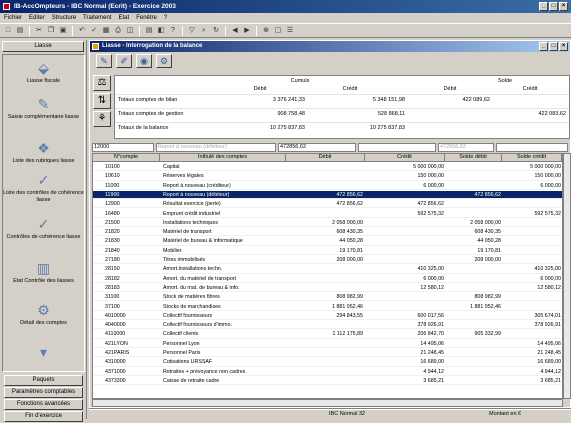 The height and width of the screenshot is (423, 571). What do you see at coordinates (567, 276) in the screenshot?
I see `vertical-scrollbar` at bounding box center [567, 276].